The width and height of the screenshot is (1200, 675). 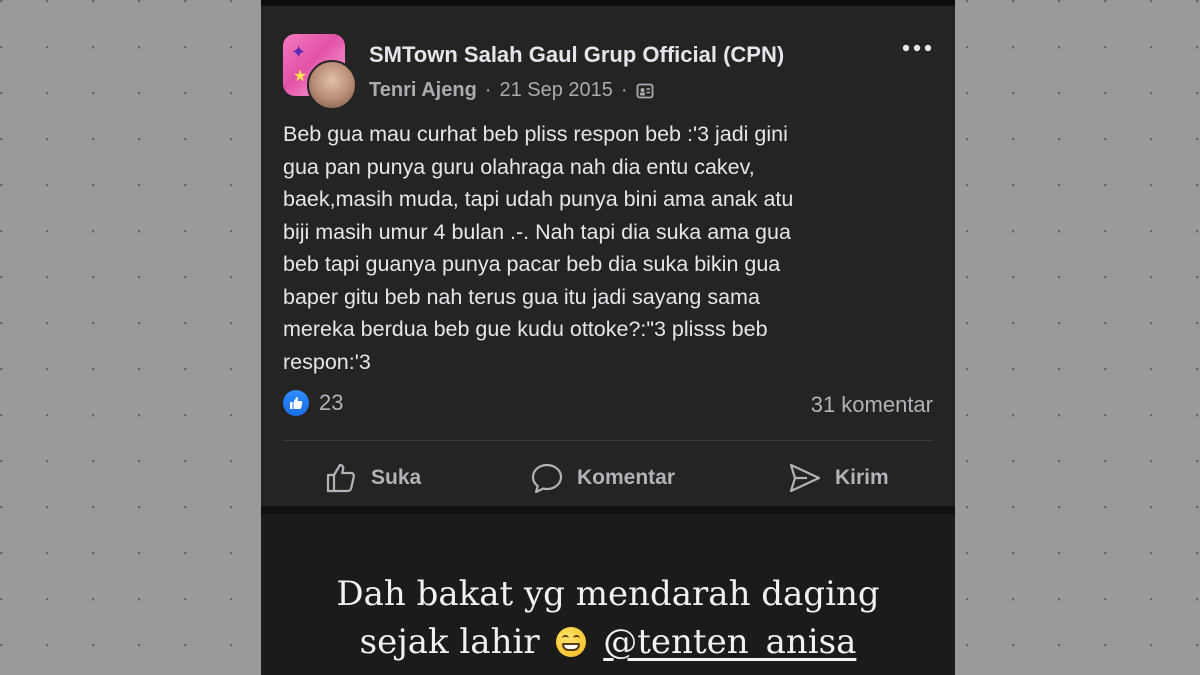 I want to click on post-action-bar: Suka Komentar Kirim, so click(x=608, y=478).